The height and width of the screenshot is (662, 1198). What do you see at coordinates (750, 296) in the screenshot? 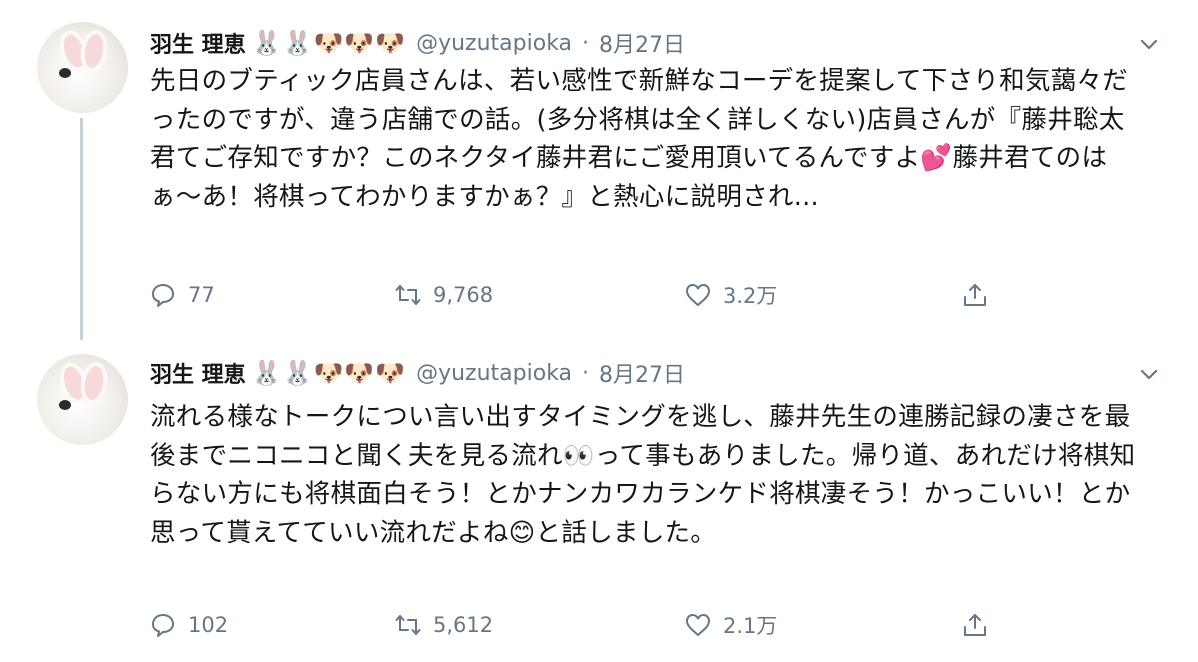
I see `like-count: 3.2万` at bounding box center [750, 296].